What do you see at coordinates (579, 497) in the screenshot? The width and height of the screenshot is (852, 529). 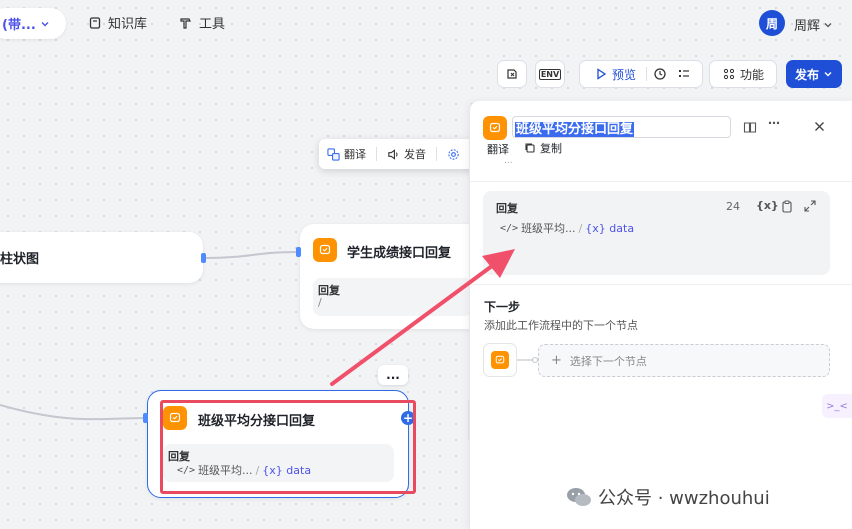 I see `wechat-icon` at bounding box center [579, 497].